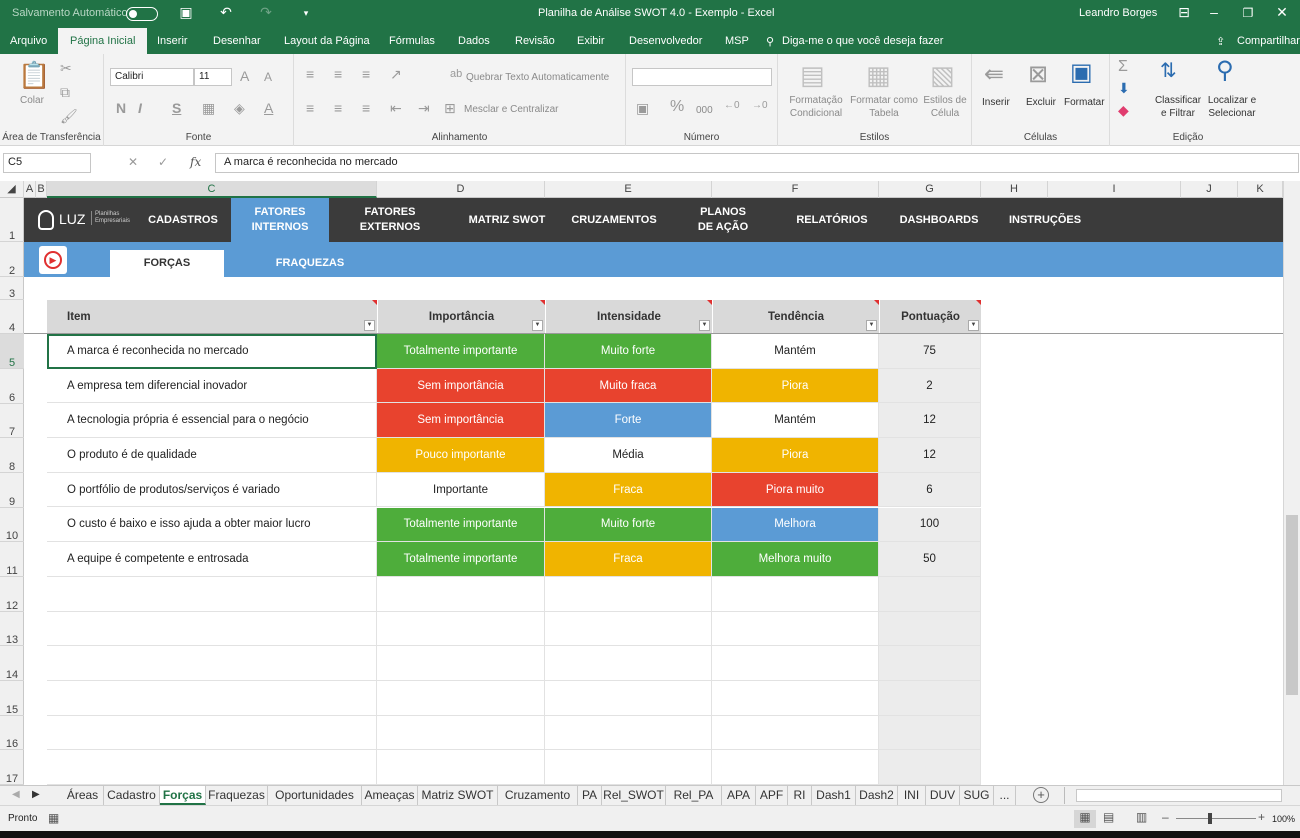  Describe the element at coordinates (34, 75) in the screenshot. I see `paste-icon: 📋` at that location.